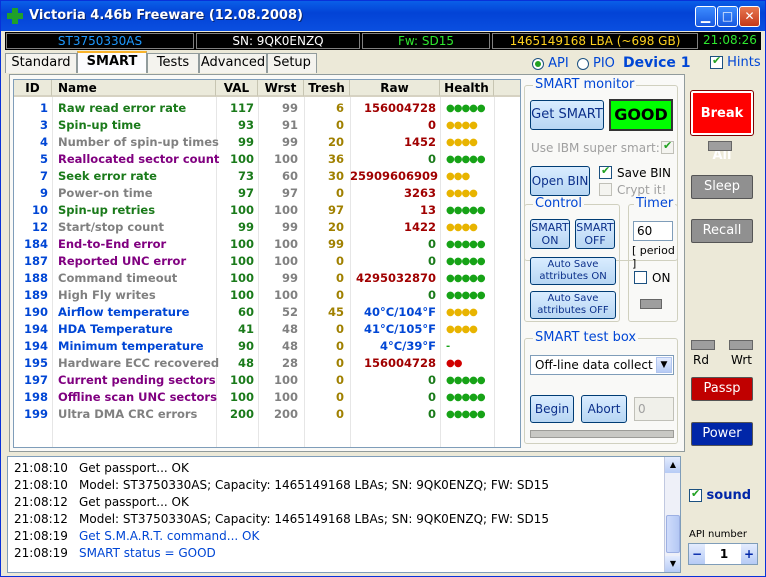  What do you see at coordinates (267, 108) in the screenshot?
I see `table-row: 1 Raw read error rate 117 99 6 156004728 ●●●●●` at bounding box center [267, 108].